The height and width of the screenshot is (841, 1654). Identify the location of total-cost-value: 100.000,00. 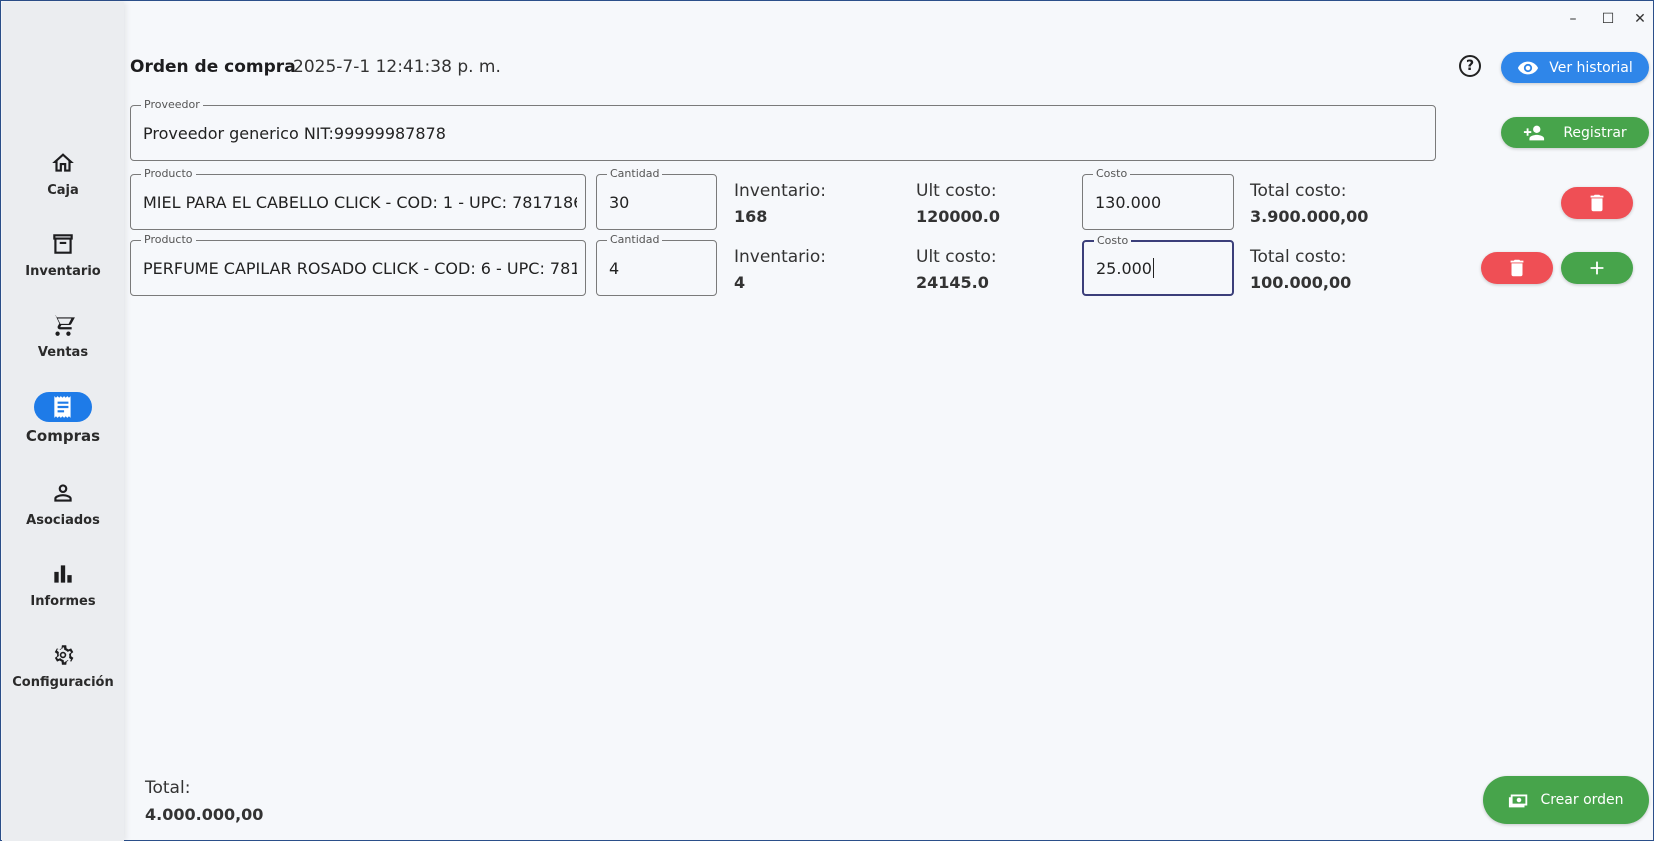
(1301, 282).